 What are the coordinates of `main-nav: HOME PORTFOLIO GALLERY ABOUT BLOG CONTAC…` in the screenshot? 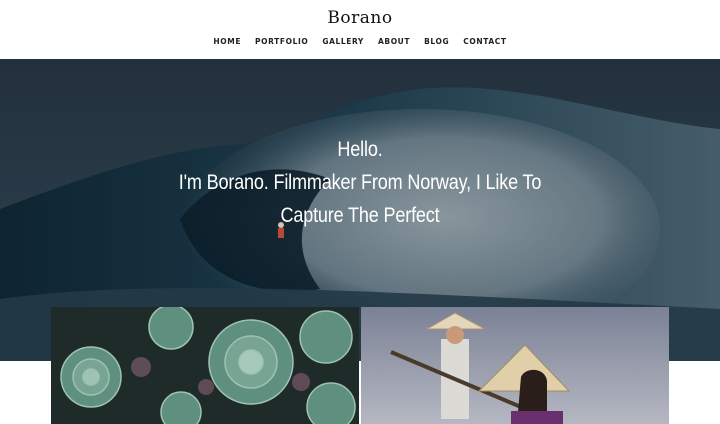 It's located at (360, 41).